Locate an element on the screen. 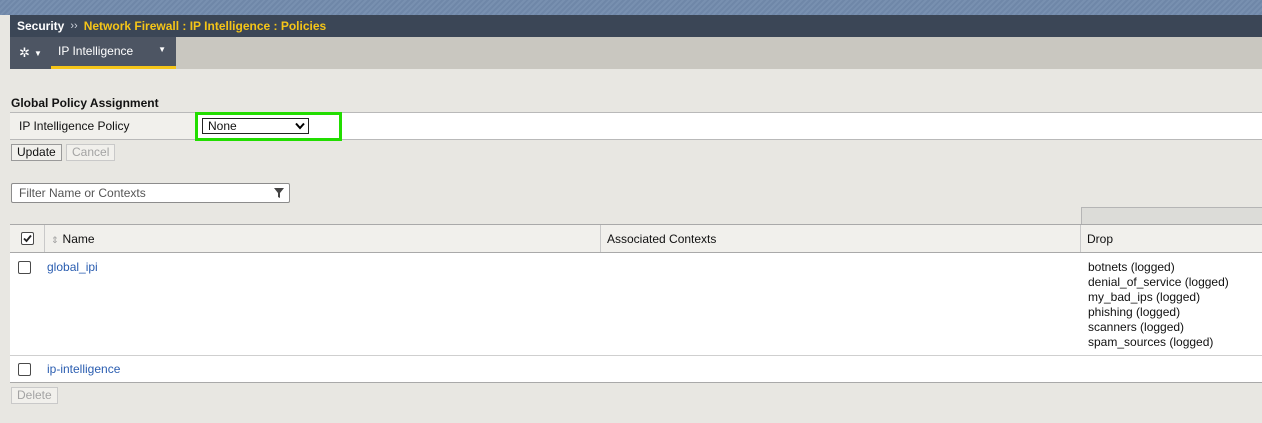 This screenshot has height=423, width=1262. drop-item: phishing (logged) is located at coordinates (1134, 312).